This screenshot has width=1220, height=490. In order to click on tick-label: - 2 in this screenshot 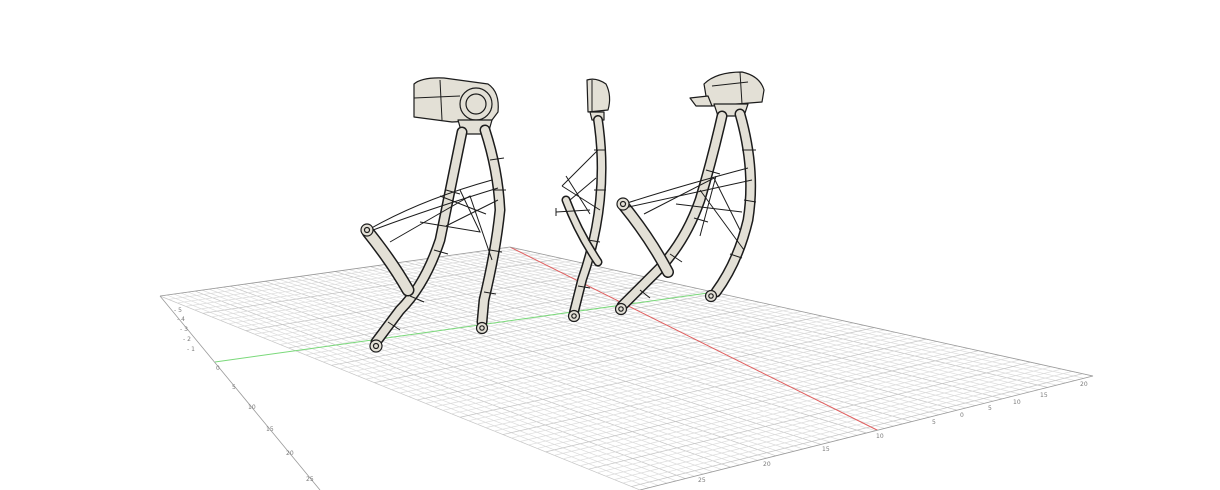, I will do `click(187, 339)`.